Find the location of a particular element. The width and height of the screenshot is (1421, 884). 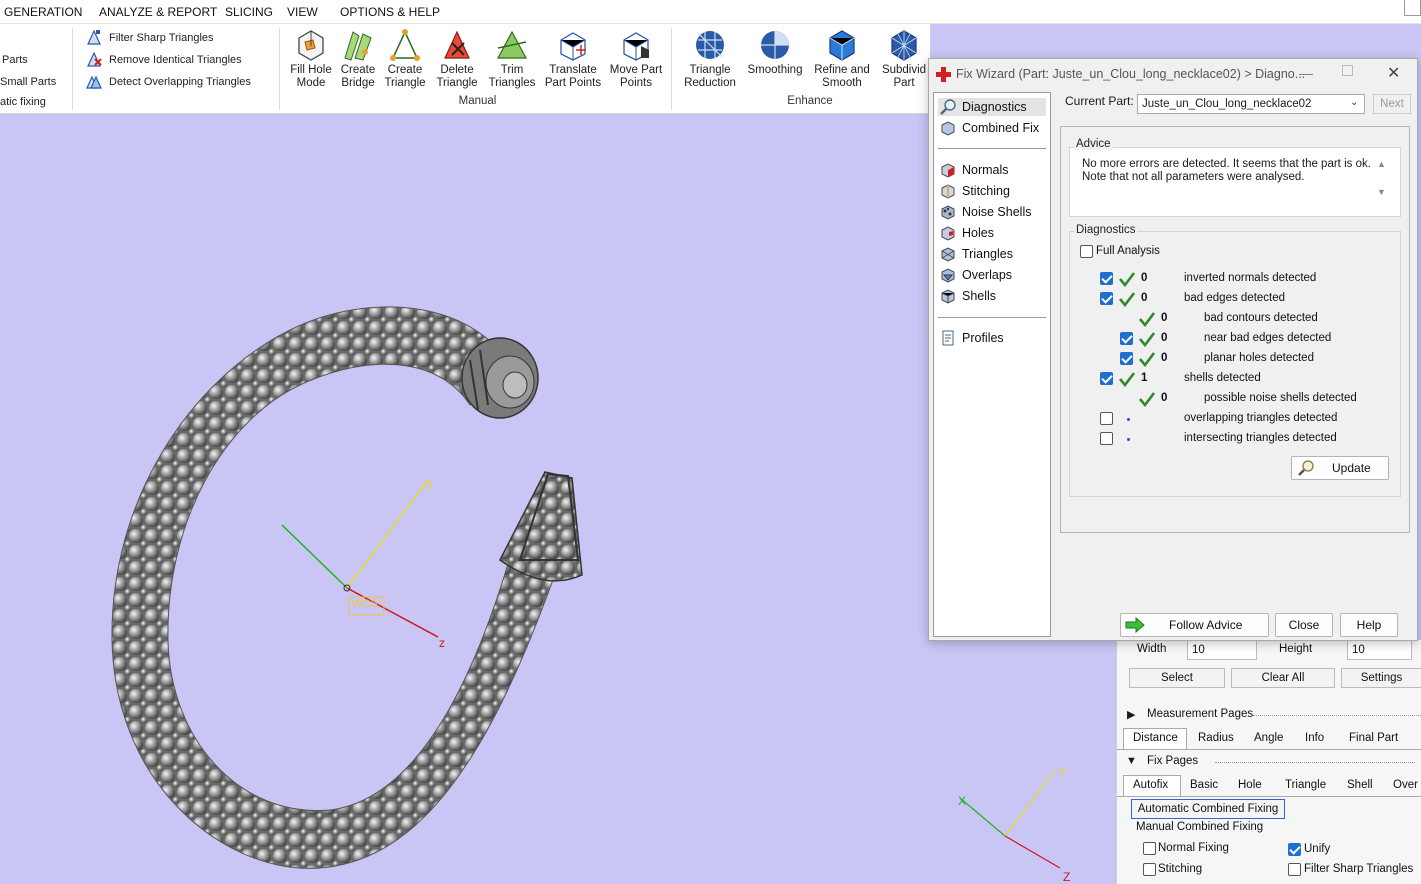

nav-normals: Normals is located at coordinates (973, 170).